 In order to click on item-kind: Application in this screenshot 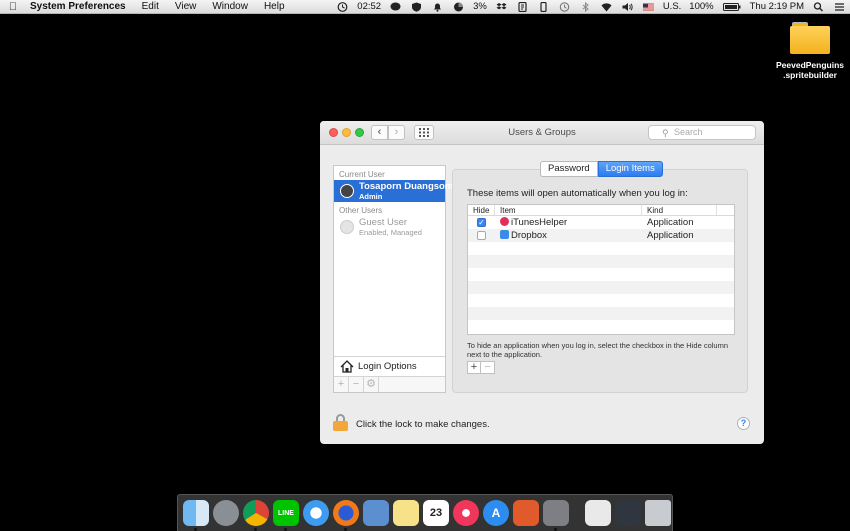, I will do `click(670, 222)`.